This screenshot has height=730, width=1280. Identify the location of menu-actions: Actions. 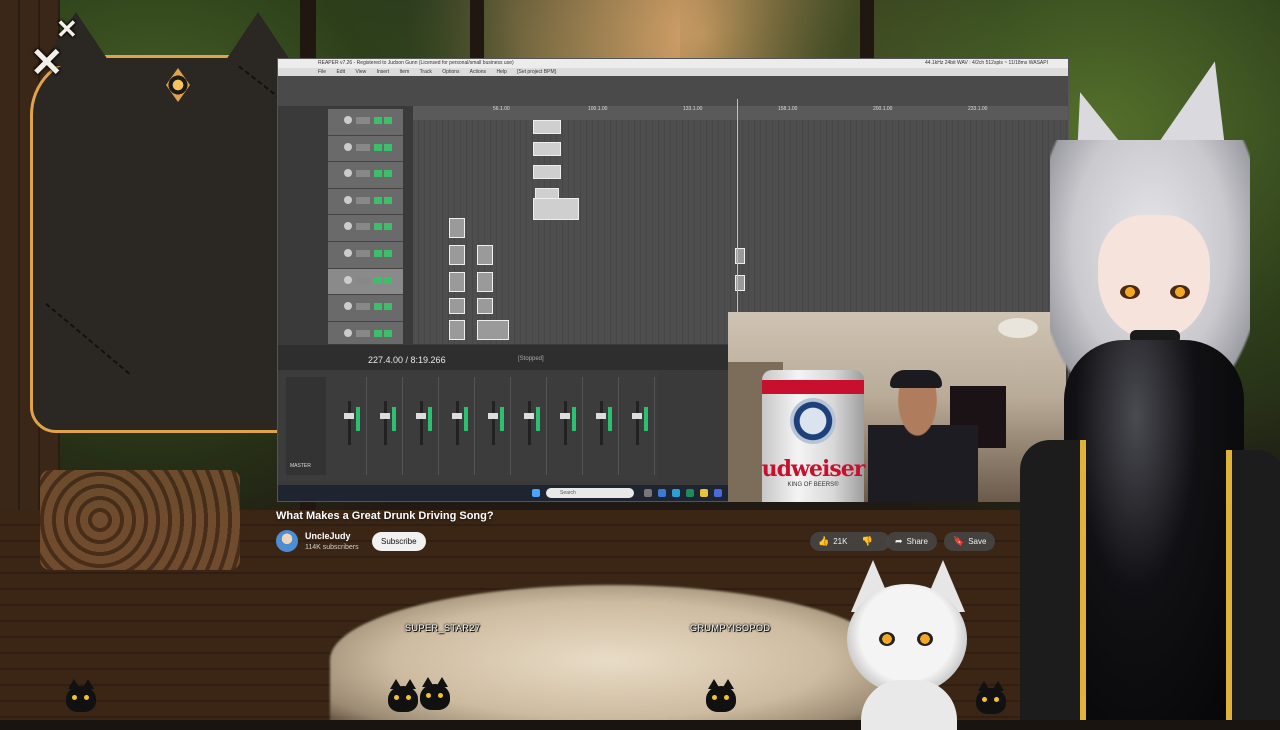
(478, 72).